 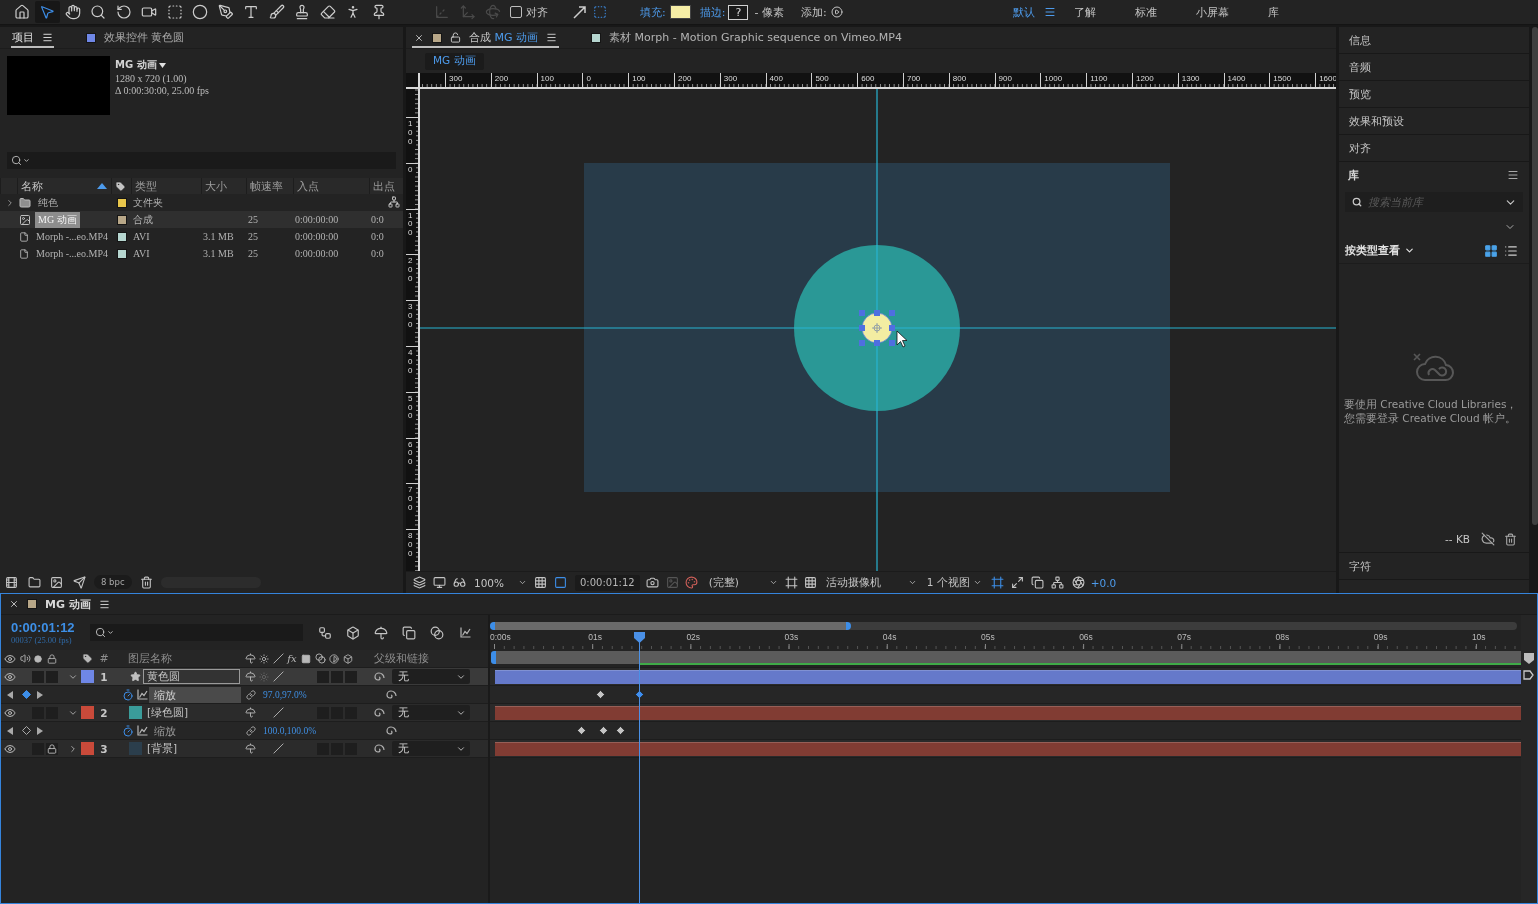 I want to click on panel-header: 信息, so click(x=1434, y=40).